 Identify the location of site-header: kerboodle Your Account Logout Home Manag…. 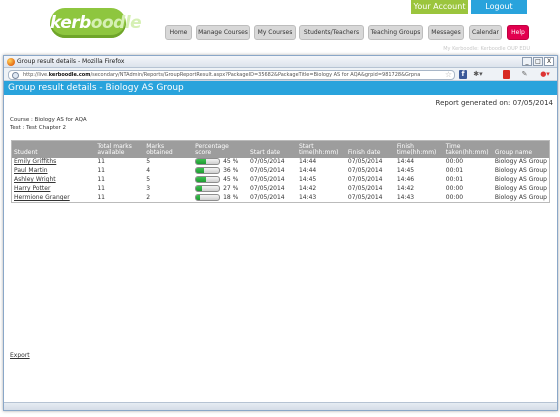
(280, 28).